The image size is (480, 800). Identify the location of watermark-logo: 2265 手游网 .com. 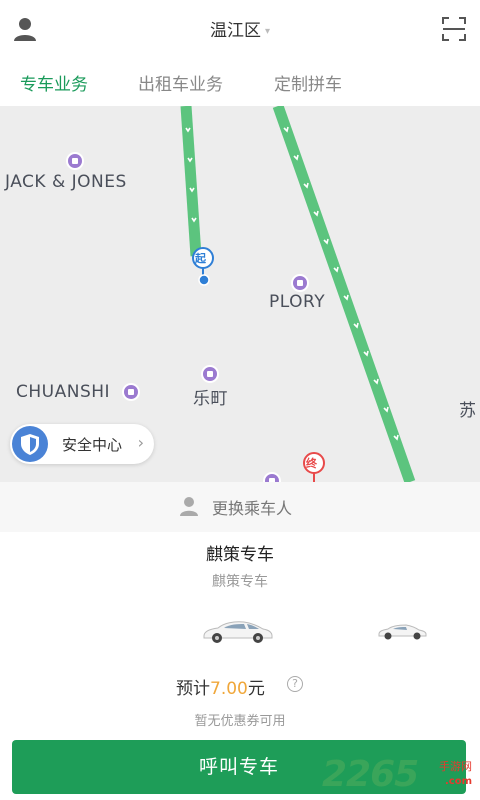
(397, 774).